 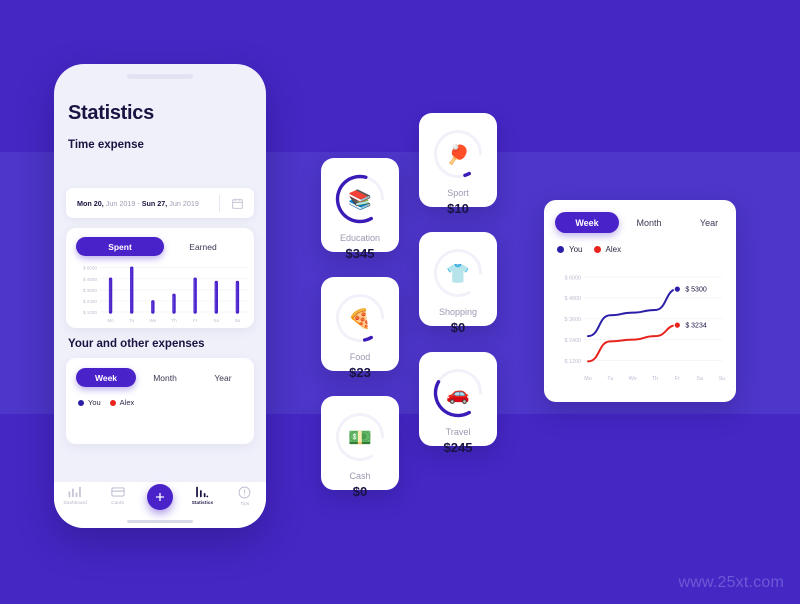 What do you see at coordinates (120, 246) in the screenshot?
I see `tab-spent: Spent` at bounding box center [120, 246].